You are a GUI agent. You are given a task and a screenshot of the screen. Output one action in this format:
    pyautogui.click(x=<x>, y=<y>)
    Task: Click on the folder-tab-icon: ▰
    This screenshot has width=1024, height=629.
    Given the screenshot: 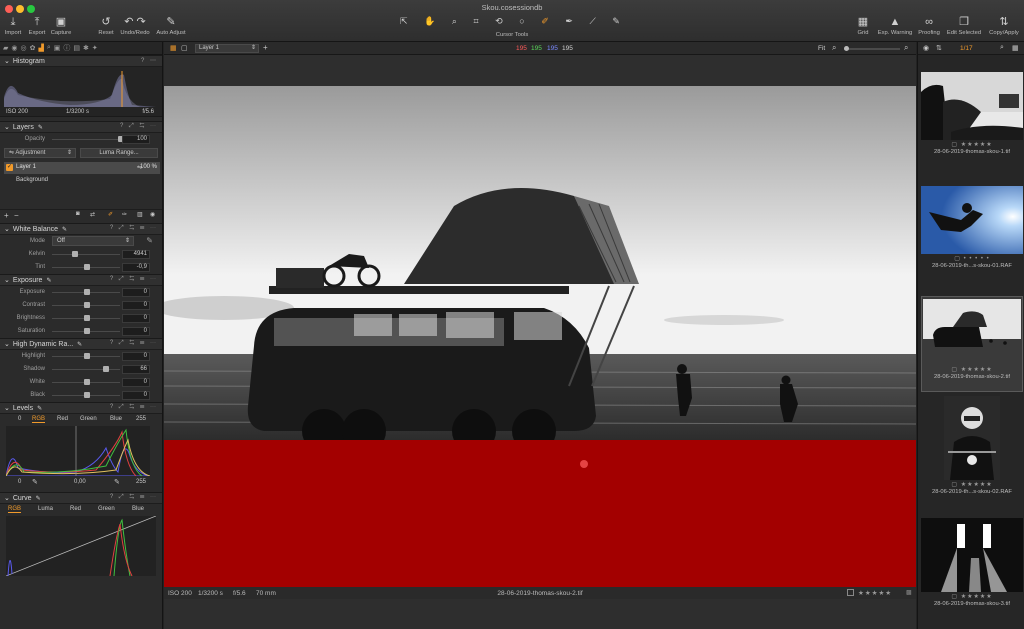 What is the action you would take?
    pyautogui.click(x=5, y=48)
    